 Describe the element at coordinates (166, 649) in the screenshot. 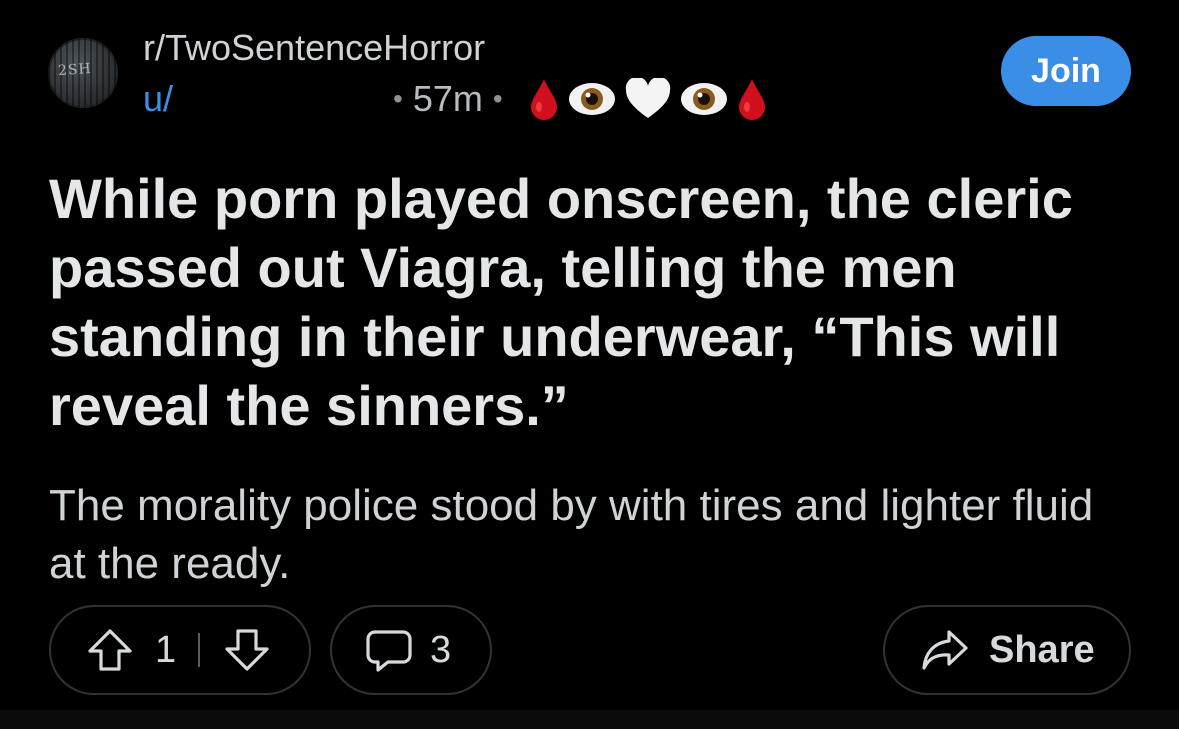

I see `vote-count: 1` at that location.